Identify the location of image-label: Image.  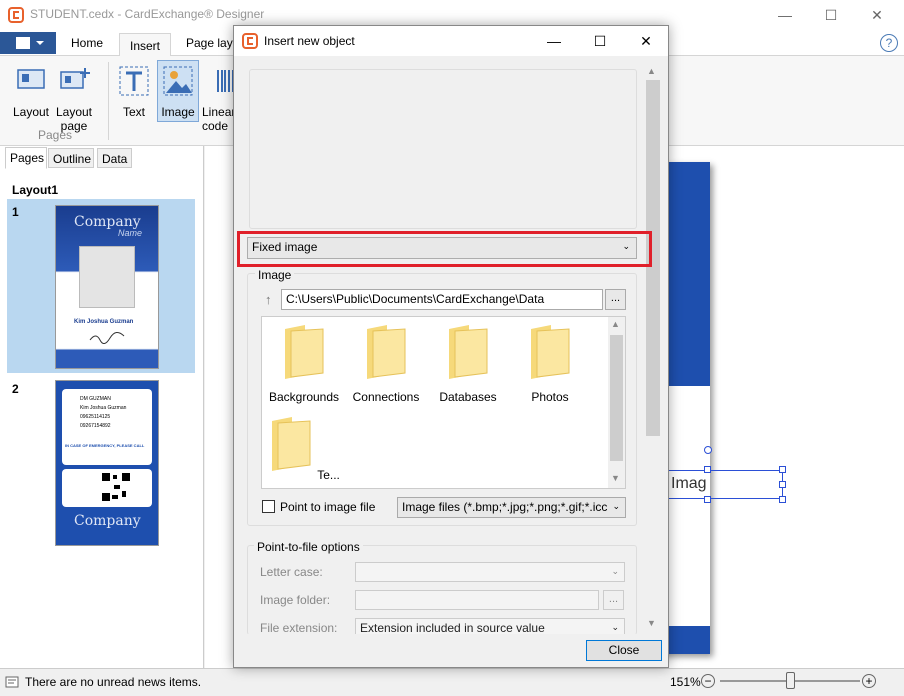
(178, 112).